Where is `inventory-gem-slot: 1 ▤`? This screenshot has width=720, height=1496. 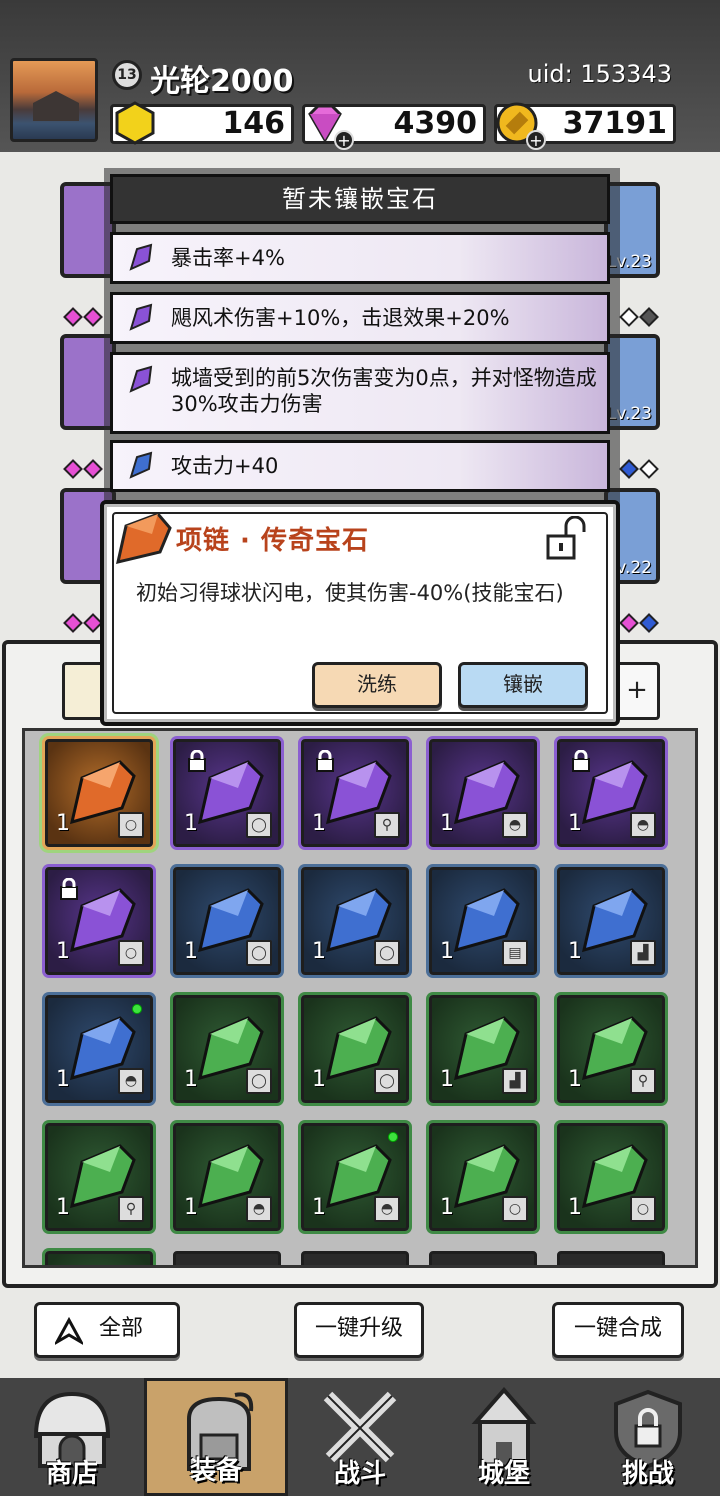
inventory-gem-slot: 1 ▤ is located at coordinates (483, 921).